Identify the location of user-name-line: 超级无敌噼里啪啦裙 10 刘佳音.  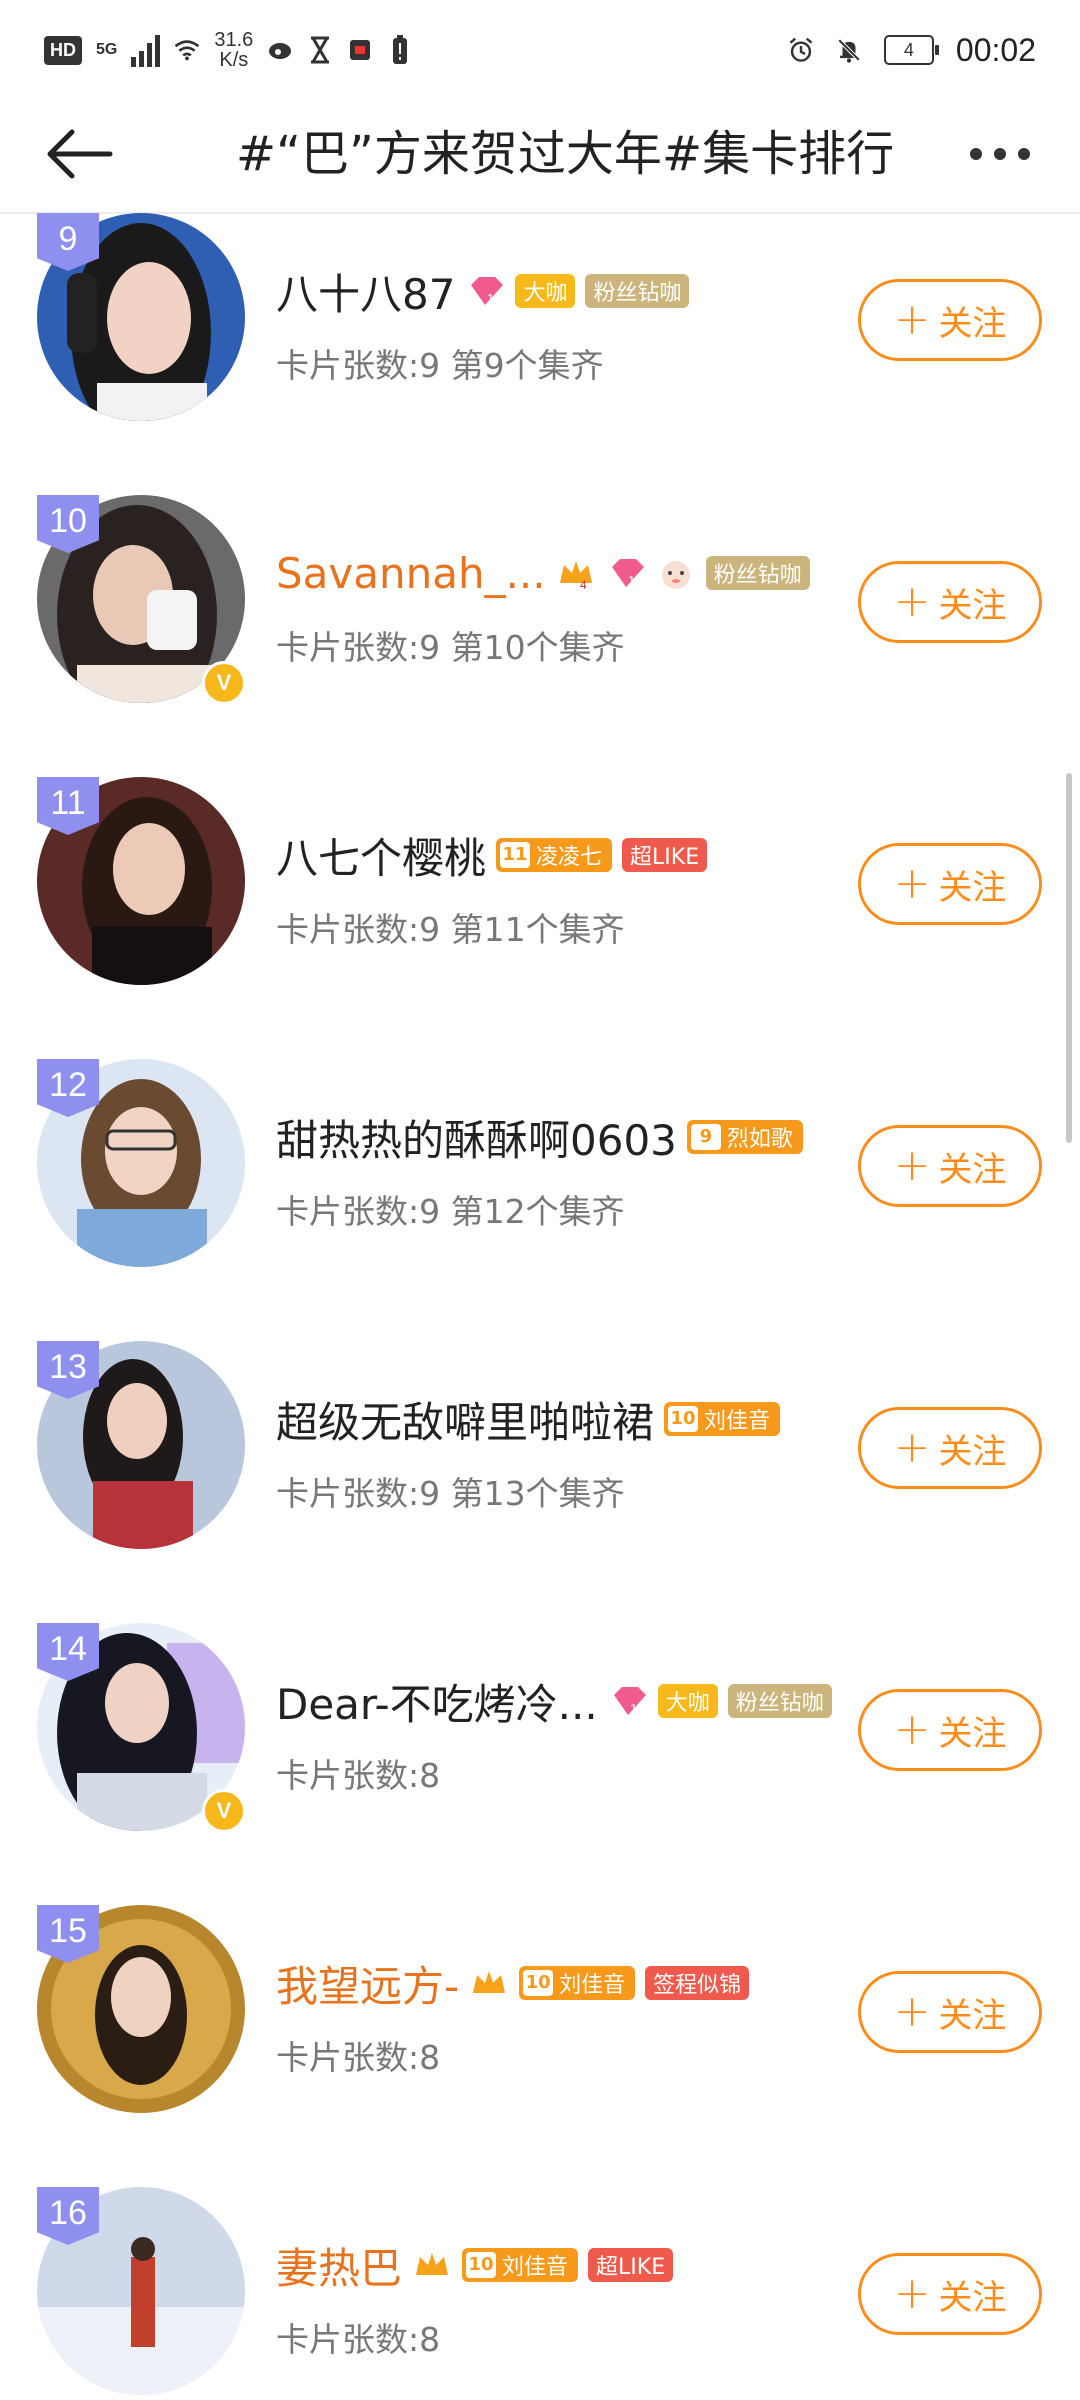
(528, 1419).